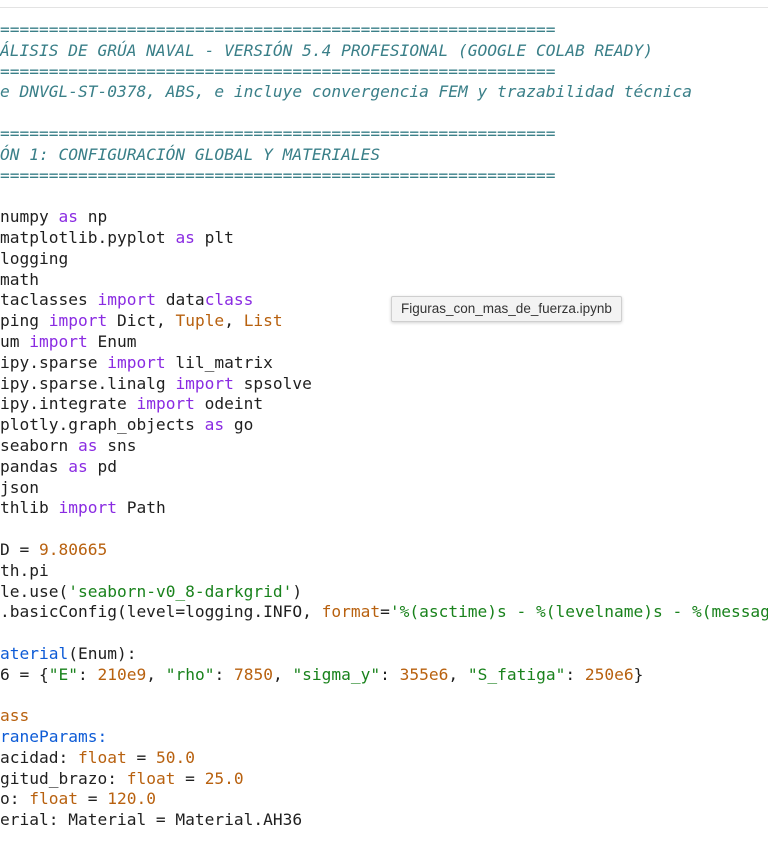 The width and height of the screenshot is (768, 841). Describe the element at coordinates (68, 404) in the screenshot. I see `code-token: ipy.integrate` at that location.